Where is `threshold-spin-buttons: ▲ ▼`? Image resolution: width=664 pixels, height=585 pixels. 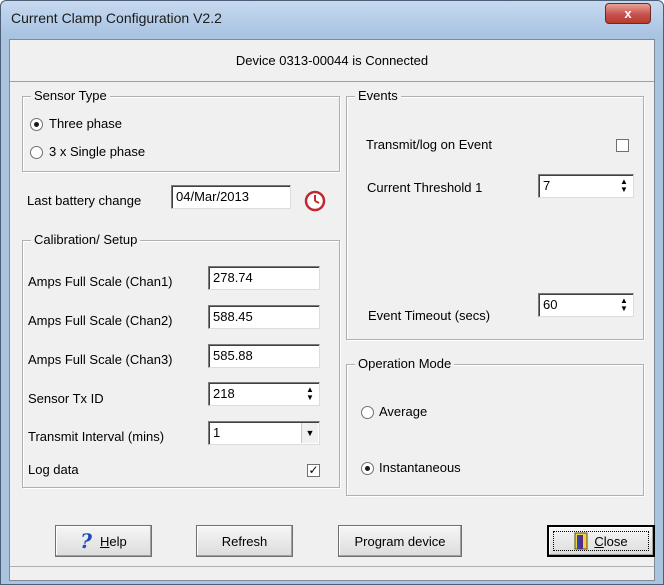 threshold-spin-buttons: ▲ ▼ is located at coordinates (624, 186).